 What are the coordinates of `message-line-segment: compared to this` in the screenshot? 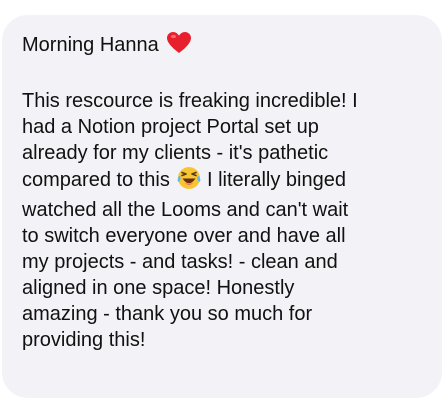 It's located at (96, 180).